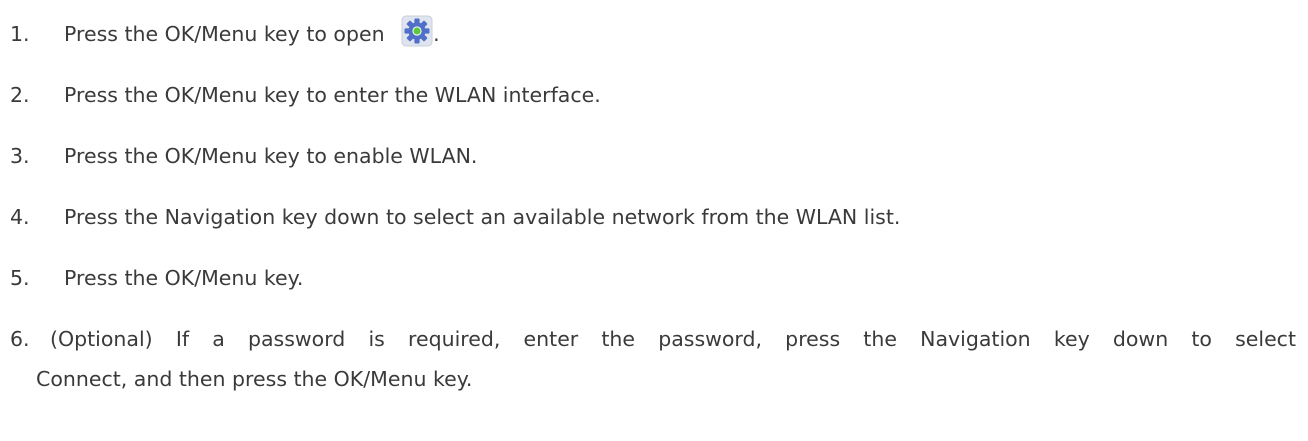 The height and width of the screenshot is (441, 1308). I want to click on step-text-suffix: ., so click(436, 34).